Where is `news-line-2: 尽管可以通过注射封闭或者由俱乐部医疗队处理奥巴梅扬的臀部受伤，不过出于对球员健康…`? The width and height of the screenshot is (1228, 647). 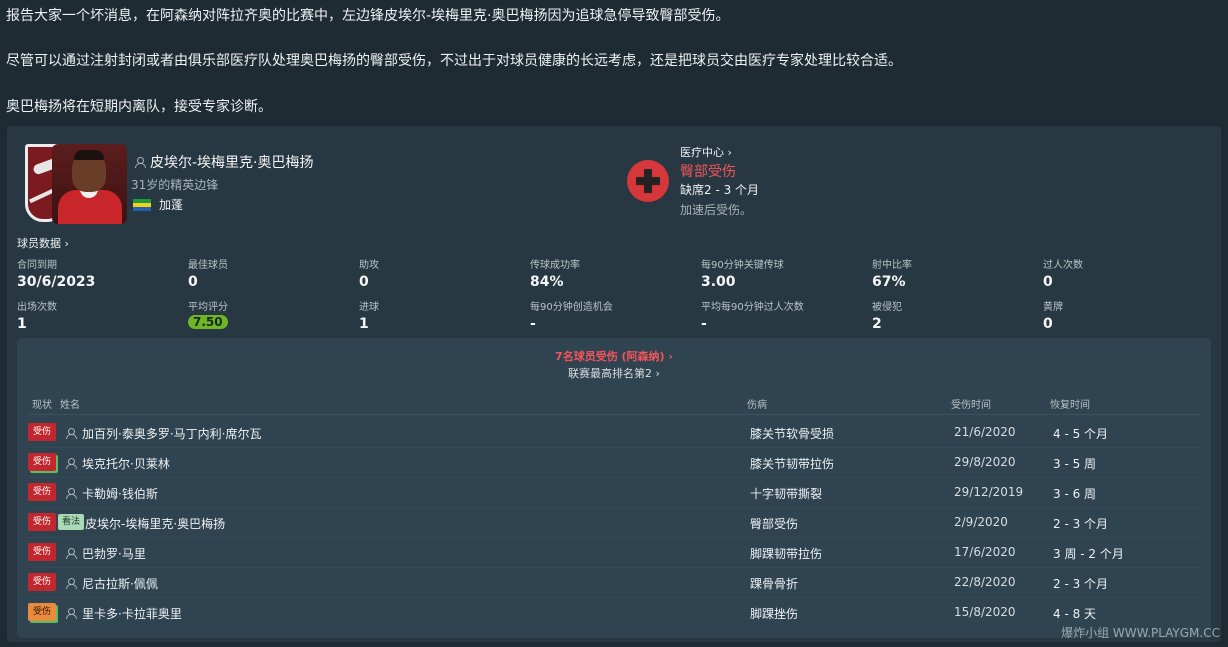 news-line-2: 尽管可以通过注射封闭或者由俱乐部医疗队处理奥巴梅扬的臀部受伤，不过出于对球员健康… is located at coordinates (454, 61).